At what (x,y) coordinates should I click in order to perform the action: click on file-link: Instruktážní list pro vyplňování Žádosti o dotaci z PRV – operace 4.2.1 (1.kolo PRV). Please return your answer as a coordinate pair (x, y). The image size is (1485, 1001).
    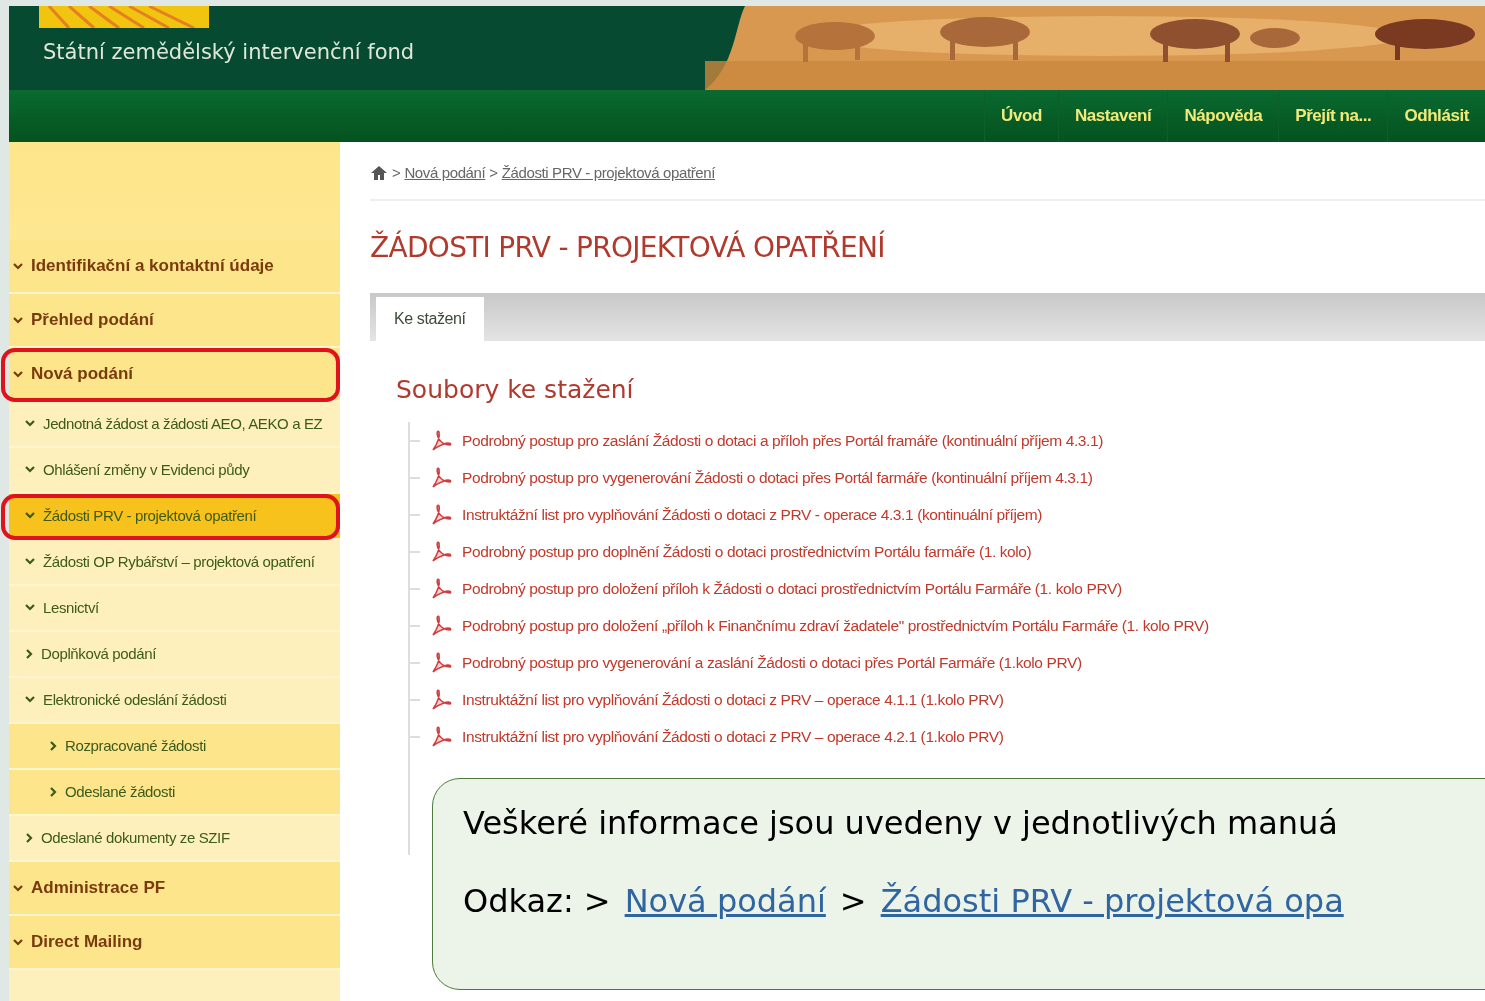
    Looking at the image, I should click on (733, 736).